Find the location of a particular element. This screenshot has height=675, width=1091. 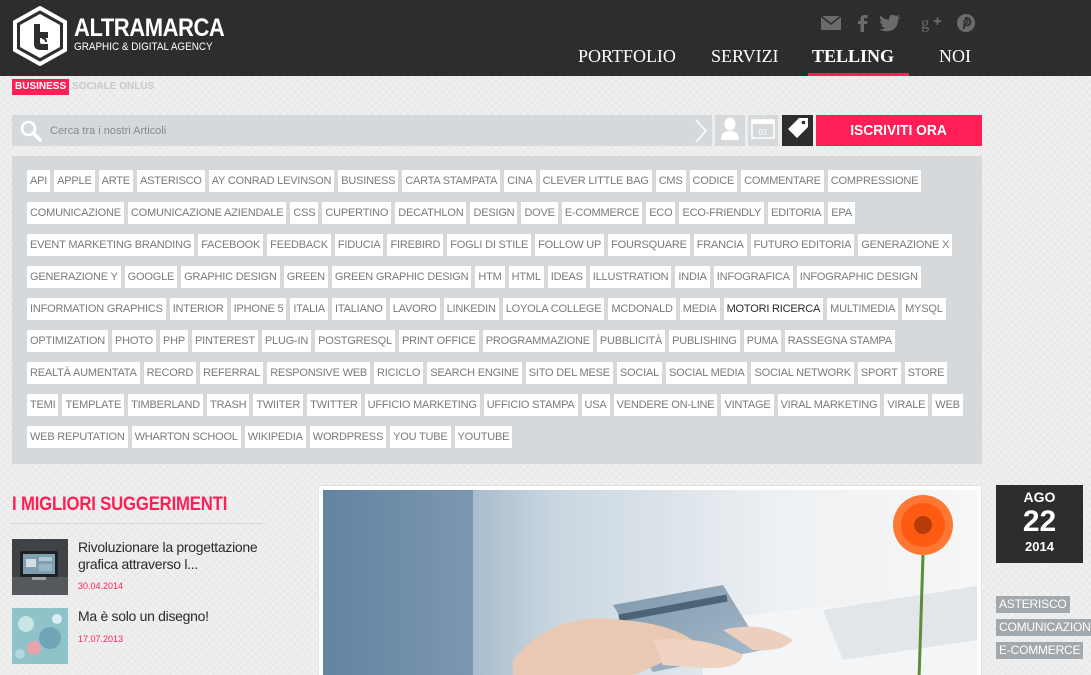

tag-item: INFOGRAFICA is located at coordinates (753, 277).